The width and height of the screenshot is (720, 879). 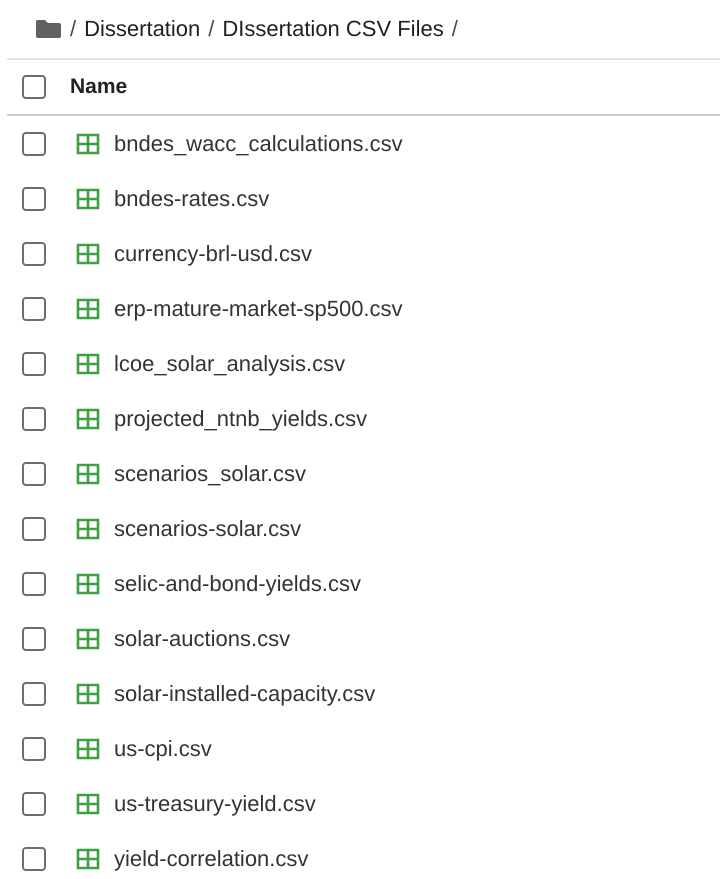 What do you see at coordinates (202, 639) in the screenshot?
I see `file-name: solar-auctions.csv` at bounding box center [202, 639].